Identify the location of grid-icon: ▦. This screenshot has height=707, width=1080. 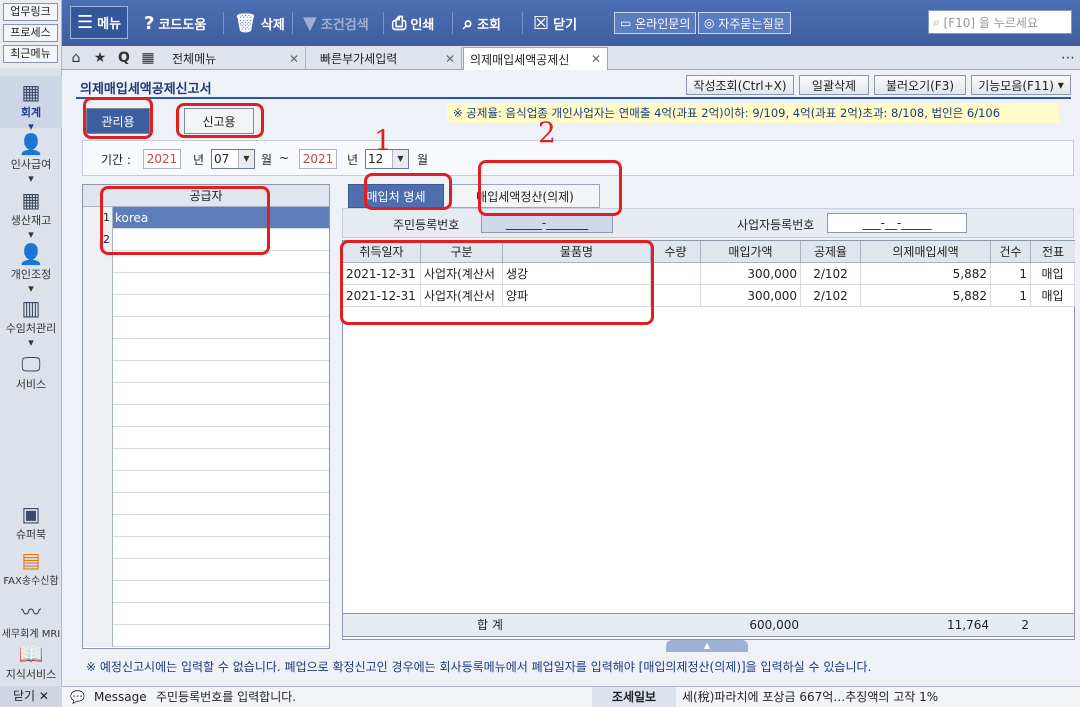
(31, 200).